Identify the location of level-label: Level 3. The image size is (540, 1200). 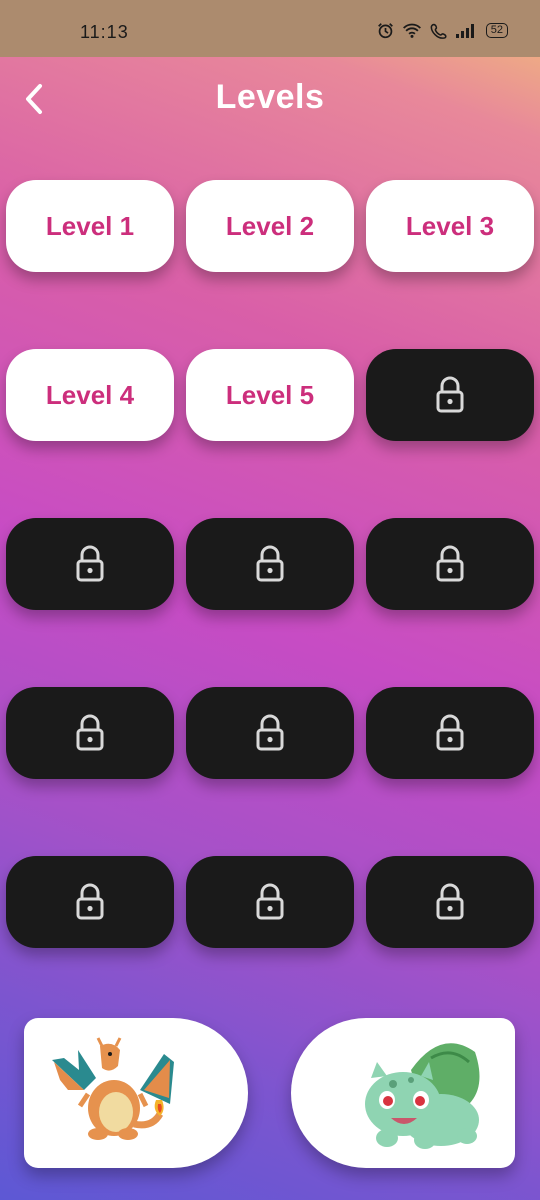
(450, 225).